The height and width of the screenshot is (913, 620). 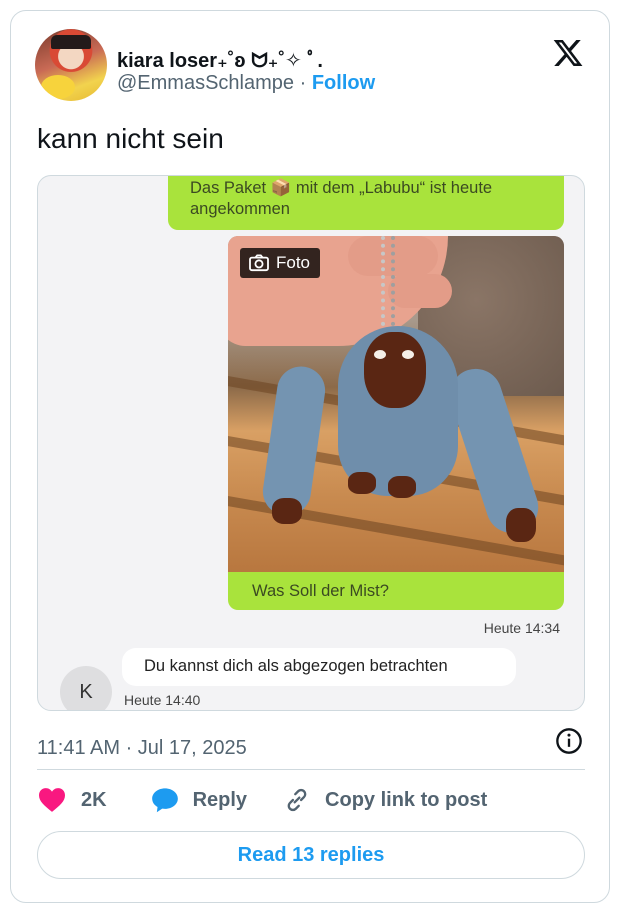 What do you see at coordinates (319, 667) in the screenshot?
I see `chat-message-received: Du kannst dich als abgezogen betrachten` at bounding box center [319, 667].